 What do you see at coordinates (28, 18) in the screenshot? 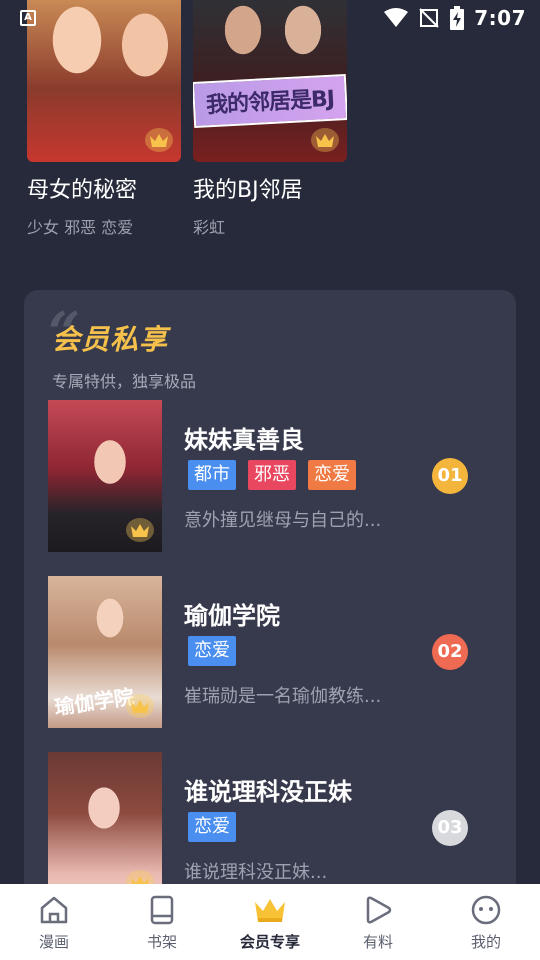
I see `notification-icon: A` at bounding box center [28, 18].